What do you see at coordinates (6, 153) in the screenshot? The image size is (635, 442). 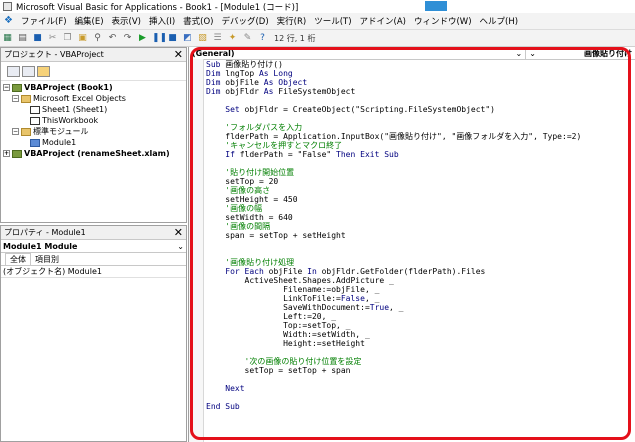 I see `expand-icon: +` at bounding box center [6, 153].